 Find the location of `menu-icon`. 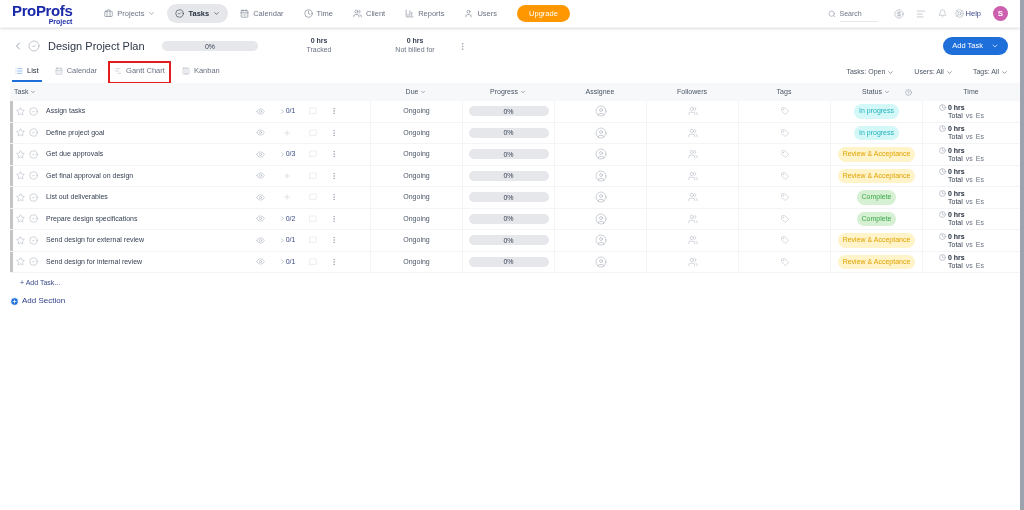

menu-icon is located at coordinates (920, 13).